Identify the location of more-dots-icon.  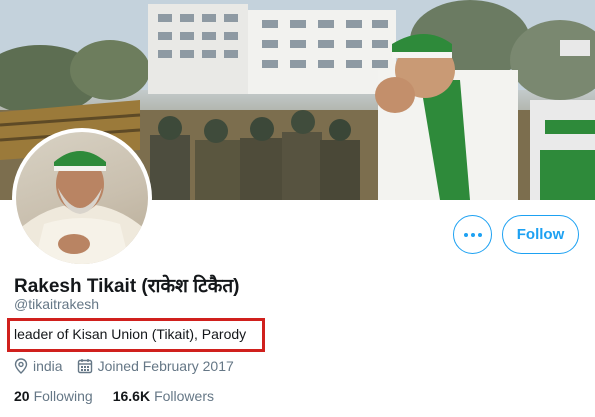
(472, 234).